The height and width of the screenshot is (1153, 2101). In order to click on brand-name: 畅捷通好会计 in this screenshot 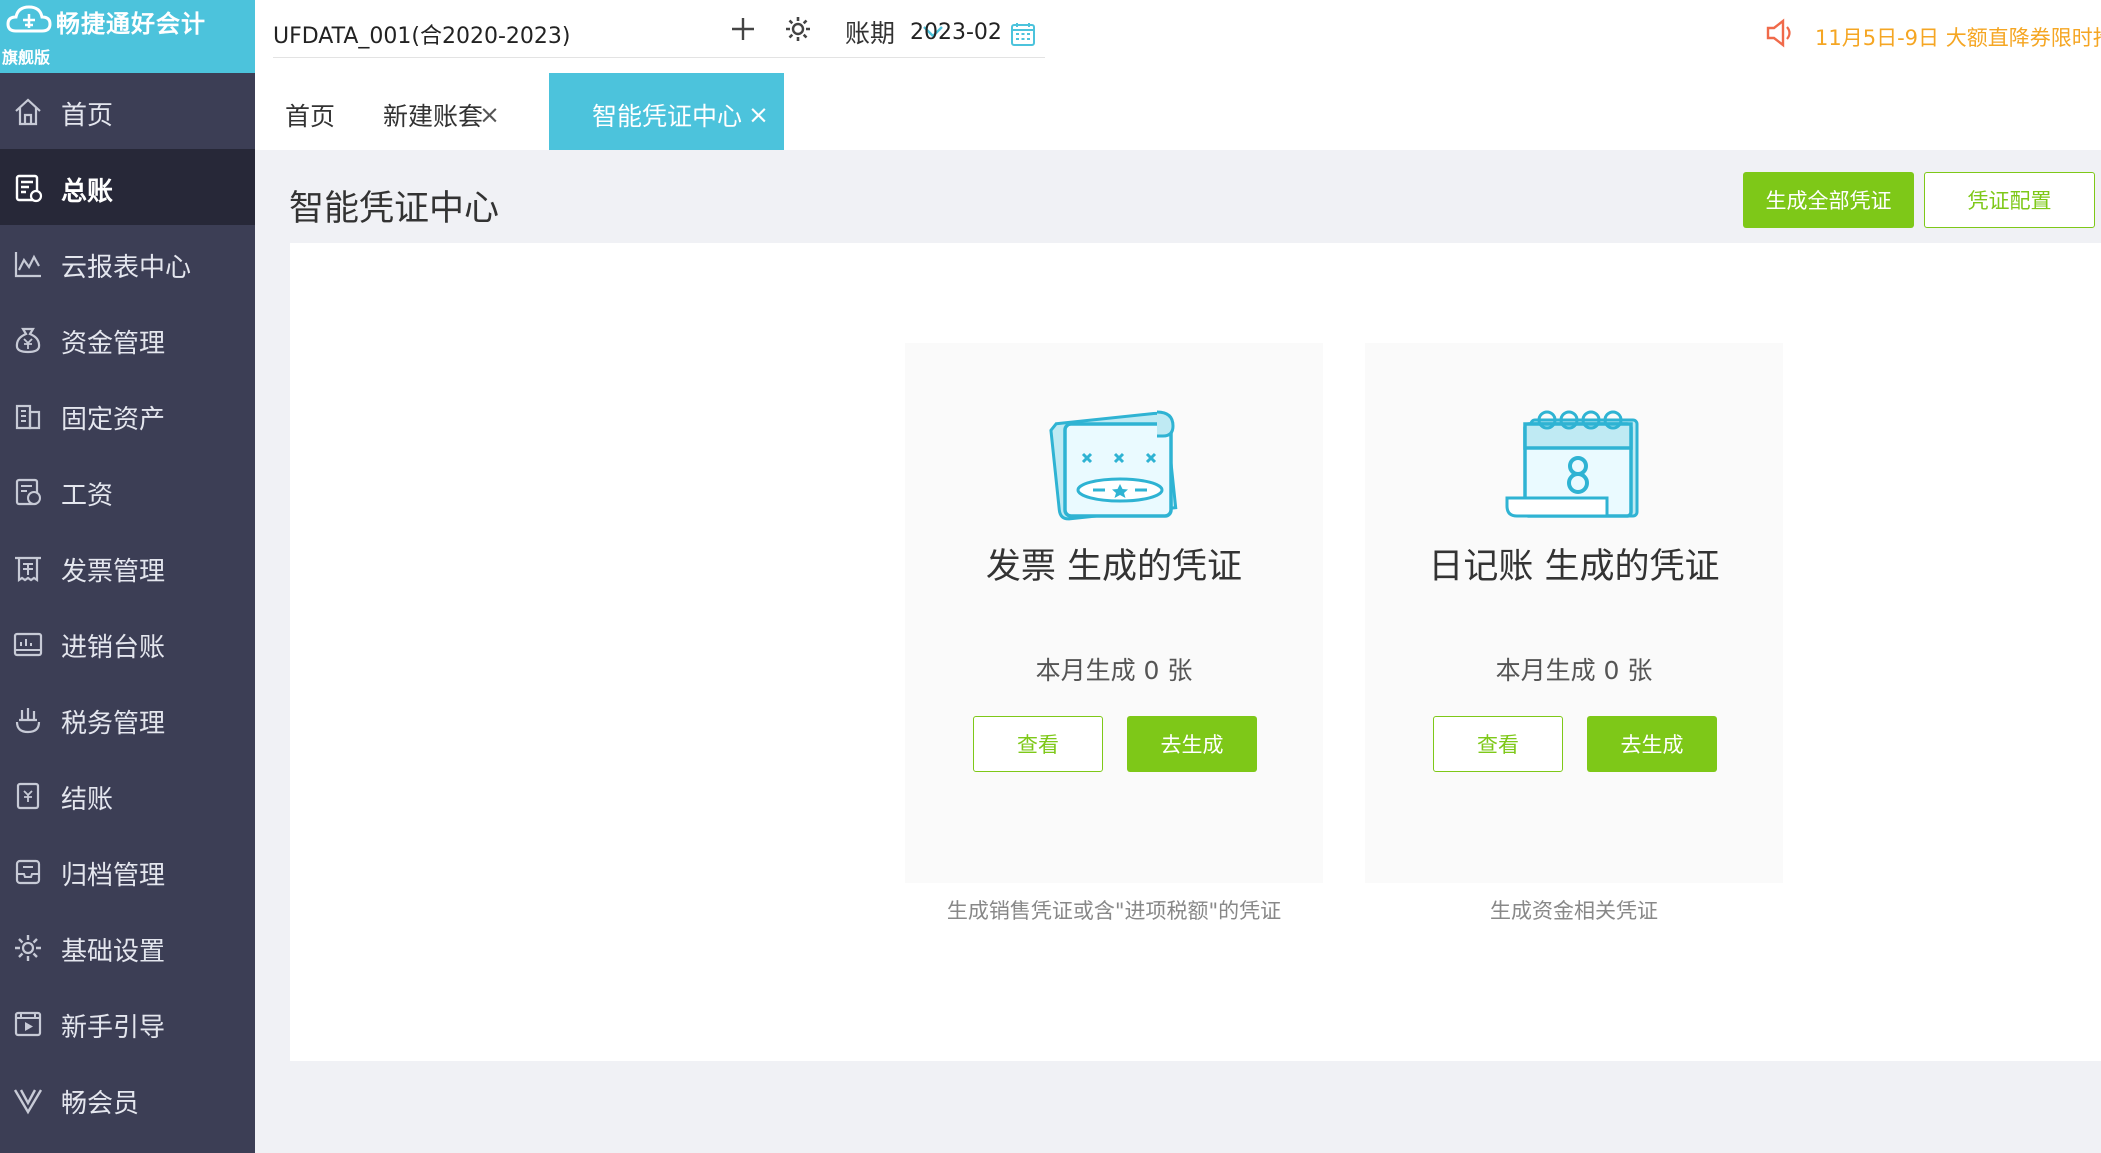, I will do `click(131, 24)`.